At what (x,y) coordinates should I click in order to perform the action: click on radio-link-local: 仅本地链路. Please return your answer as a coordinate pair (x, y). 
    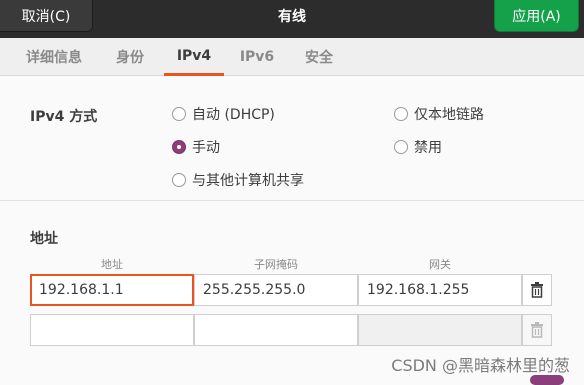
    Looking at the image, I should click on (439, 114).